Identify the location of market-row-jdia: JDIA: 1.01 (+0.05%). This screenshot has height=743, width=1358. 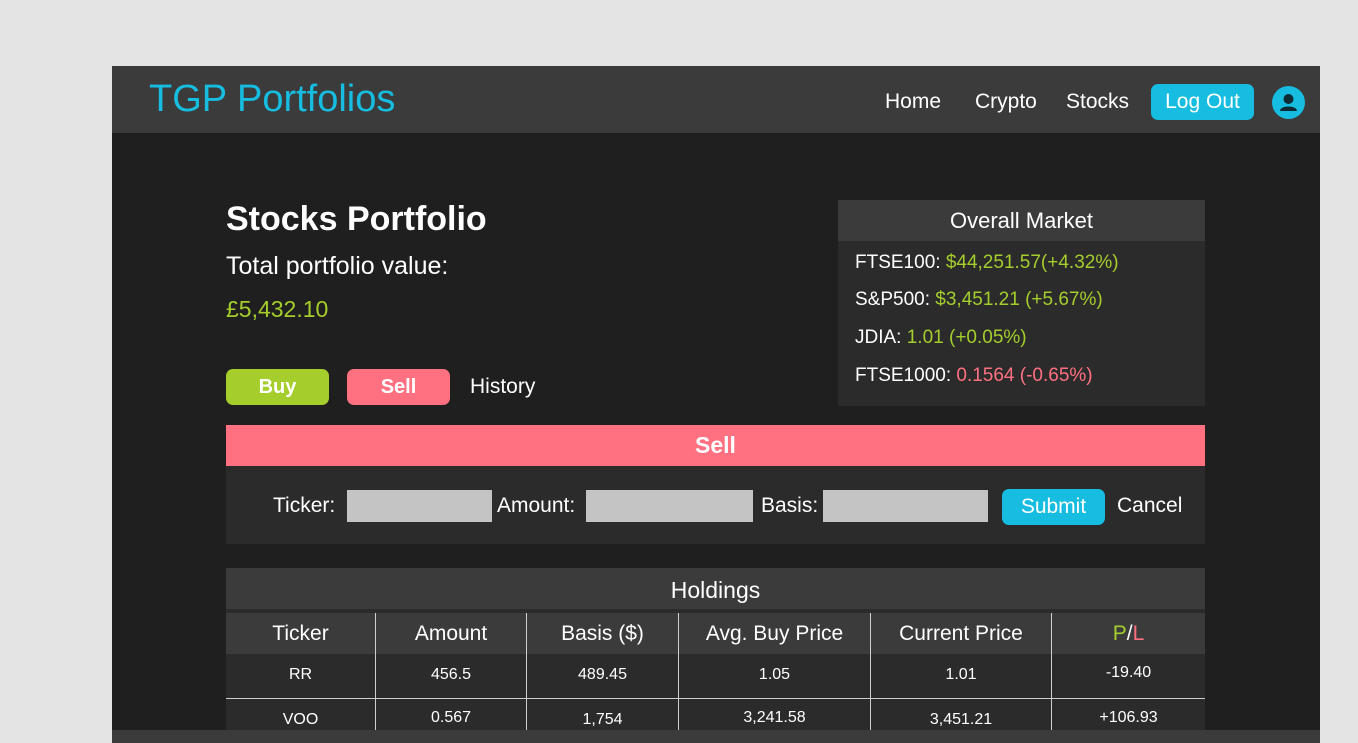
(941, 338).